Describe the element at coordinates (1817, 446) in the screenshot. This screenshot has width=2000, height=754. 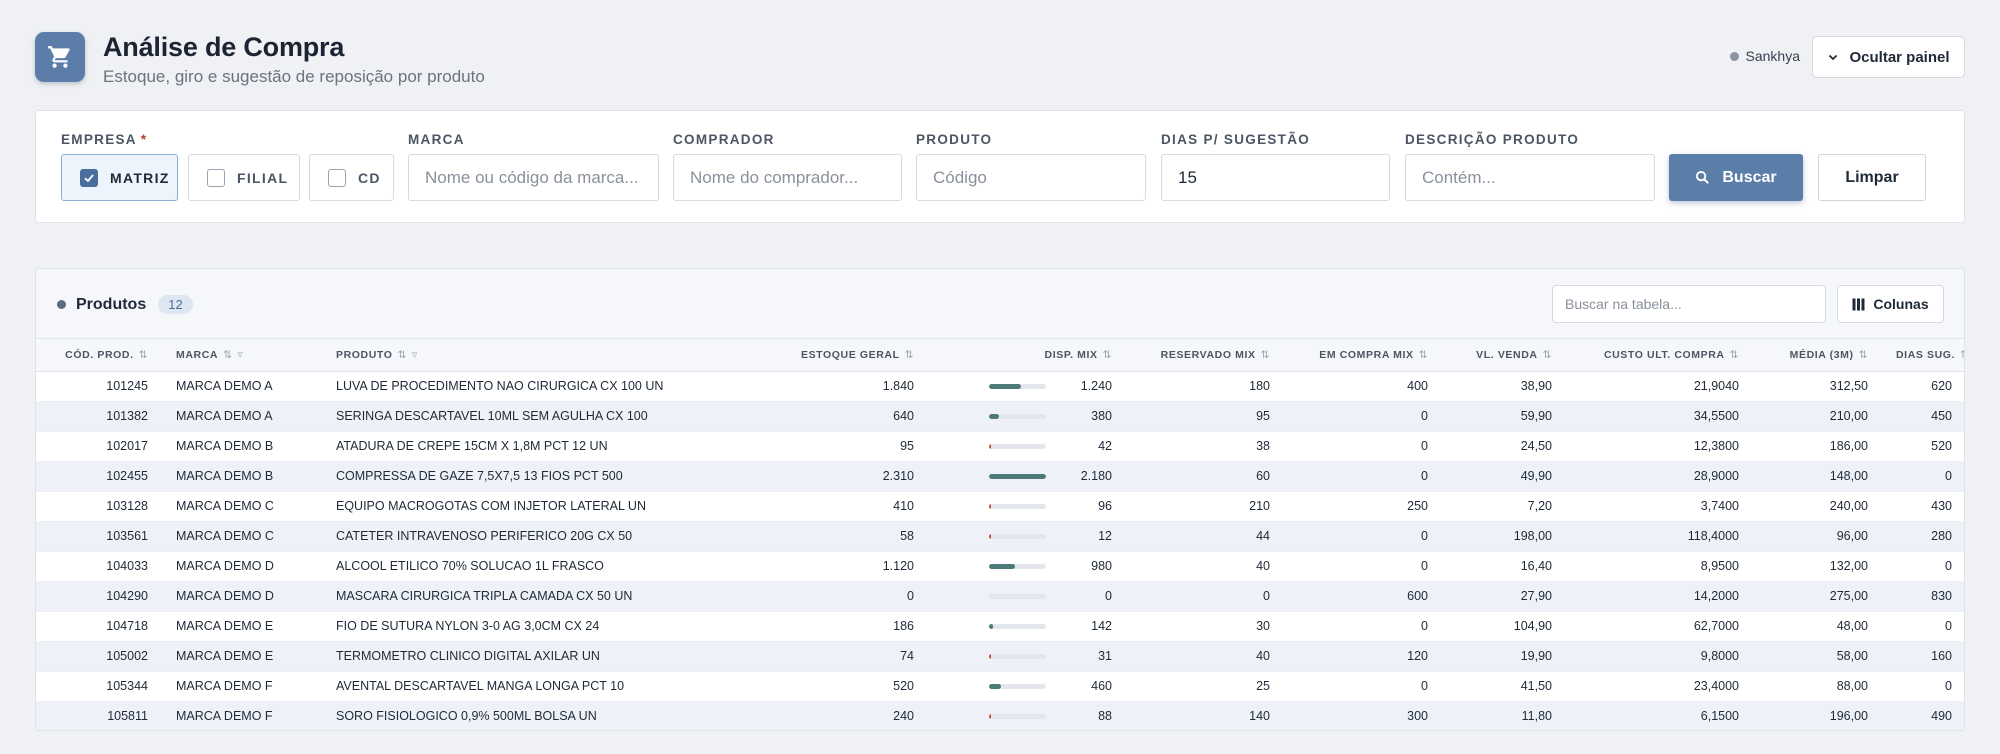
I see `cell-media-3m: 186,00` at that location.